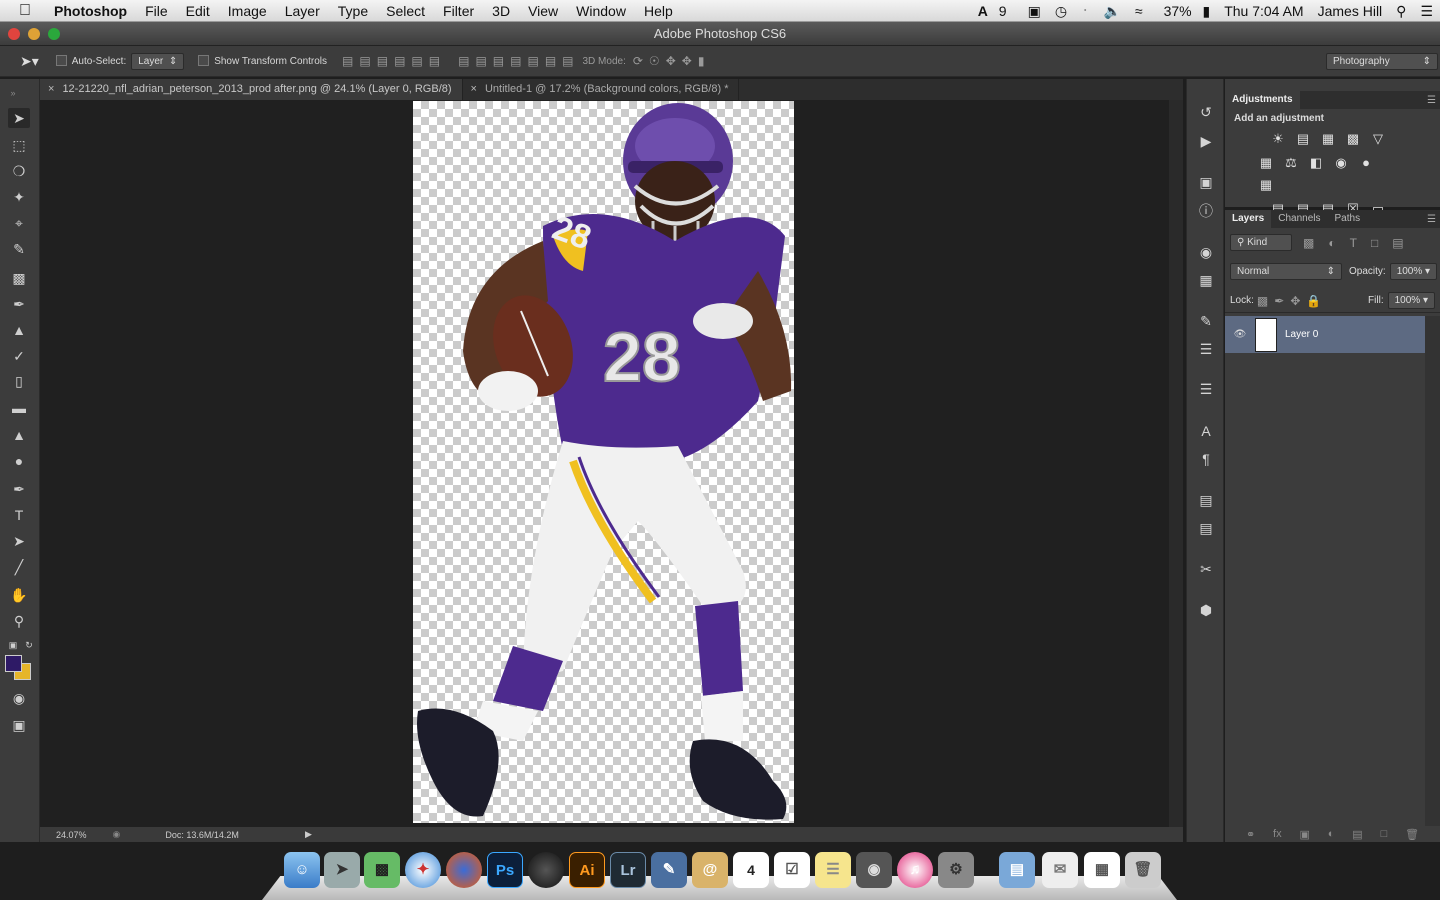 The height and width of the screenshot is (900, 1440). Describe the element at coordinates (29, 61) in the screenshot. I see `move-tool-preset-icon: ➤▾` at that location.